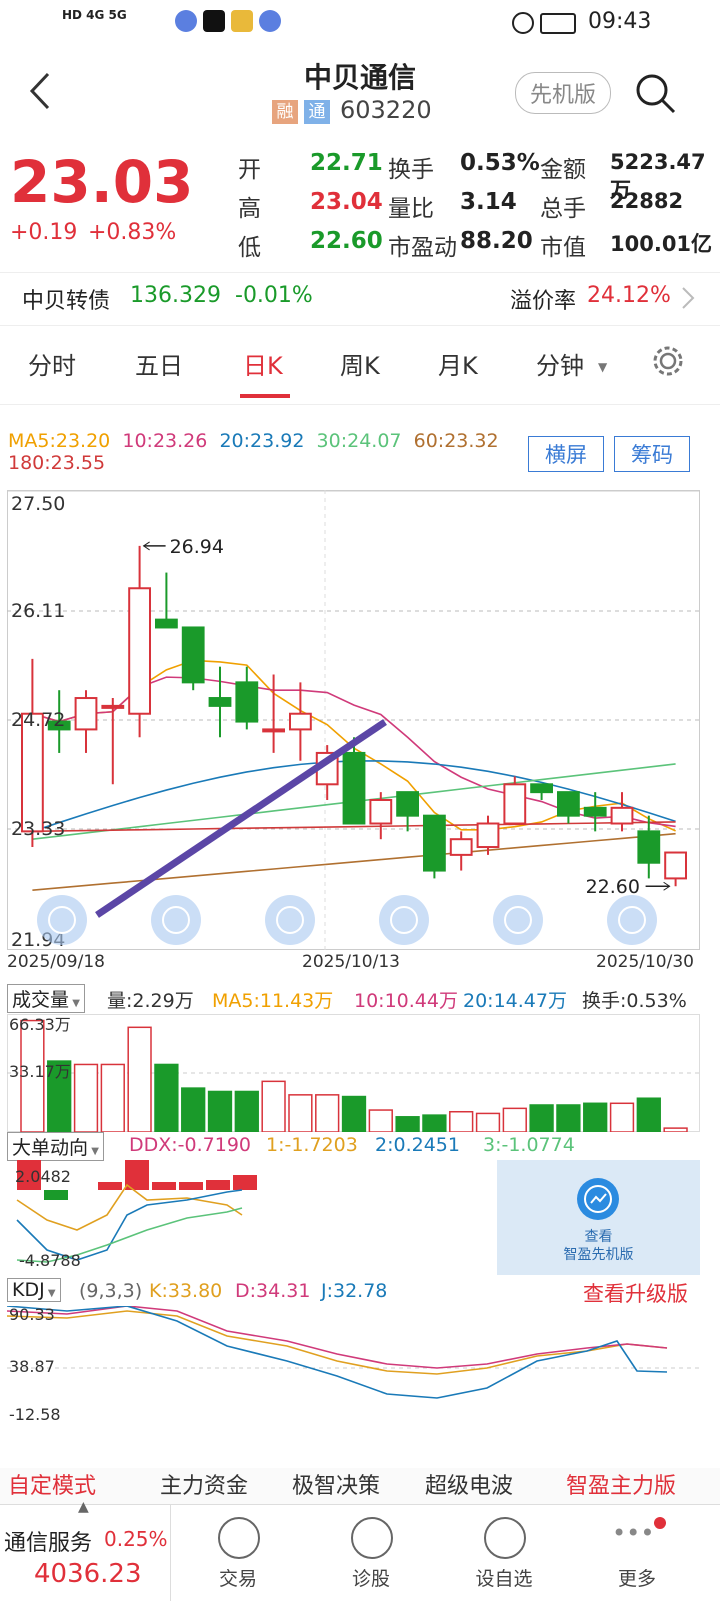 The height and width of the screenshot is (1601, 720). What do you see at coordinates (656, 94) in the screenshot?
I see `search-button` at bounding box center [656, 94].